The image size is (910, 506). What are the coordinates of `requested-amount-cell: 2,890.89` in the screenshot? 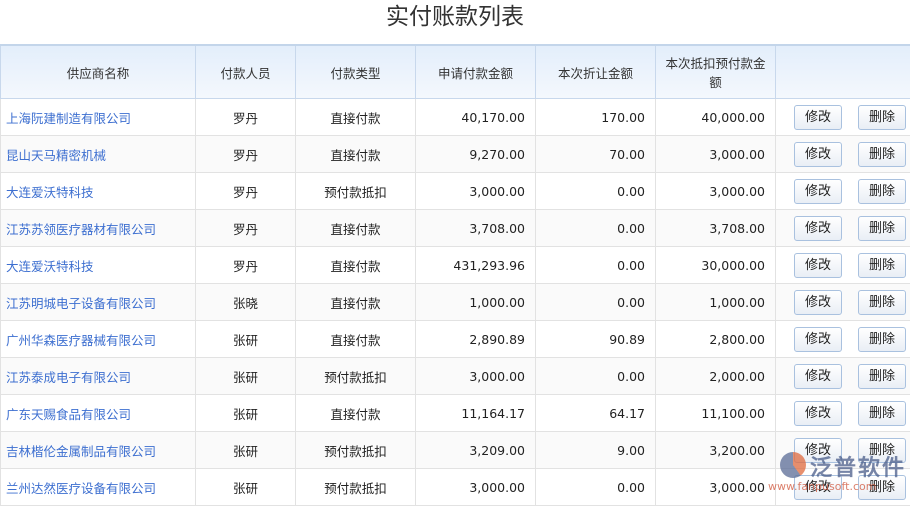 It's located at (476, 339).